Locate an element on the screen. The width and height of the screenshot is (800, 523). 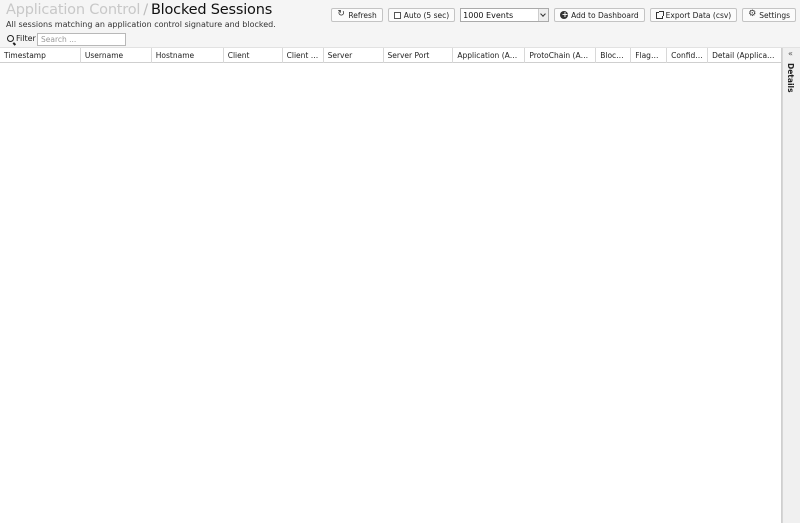
checkbox-icon is located at coordinates (397, 15).